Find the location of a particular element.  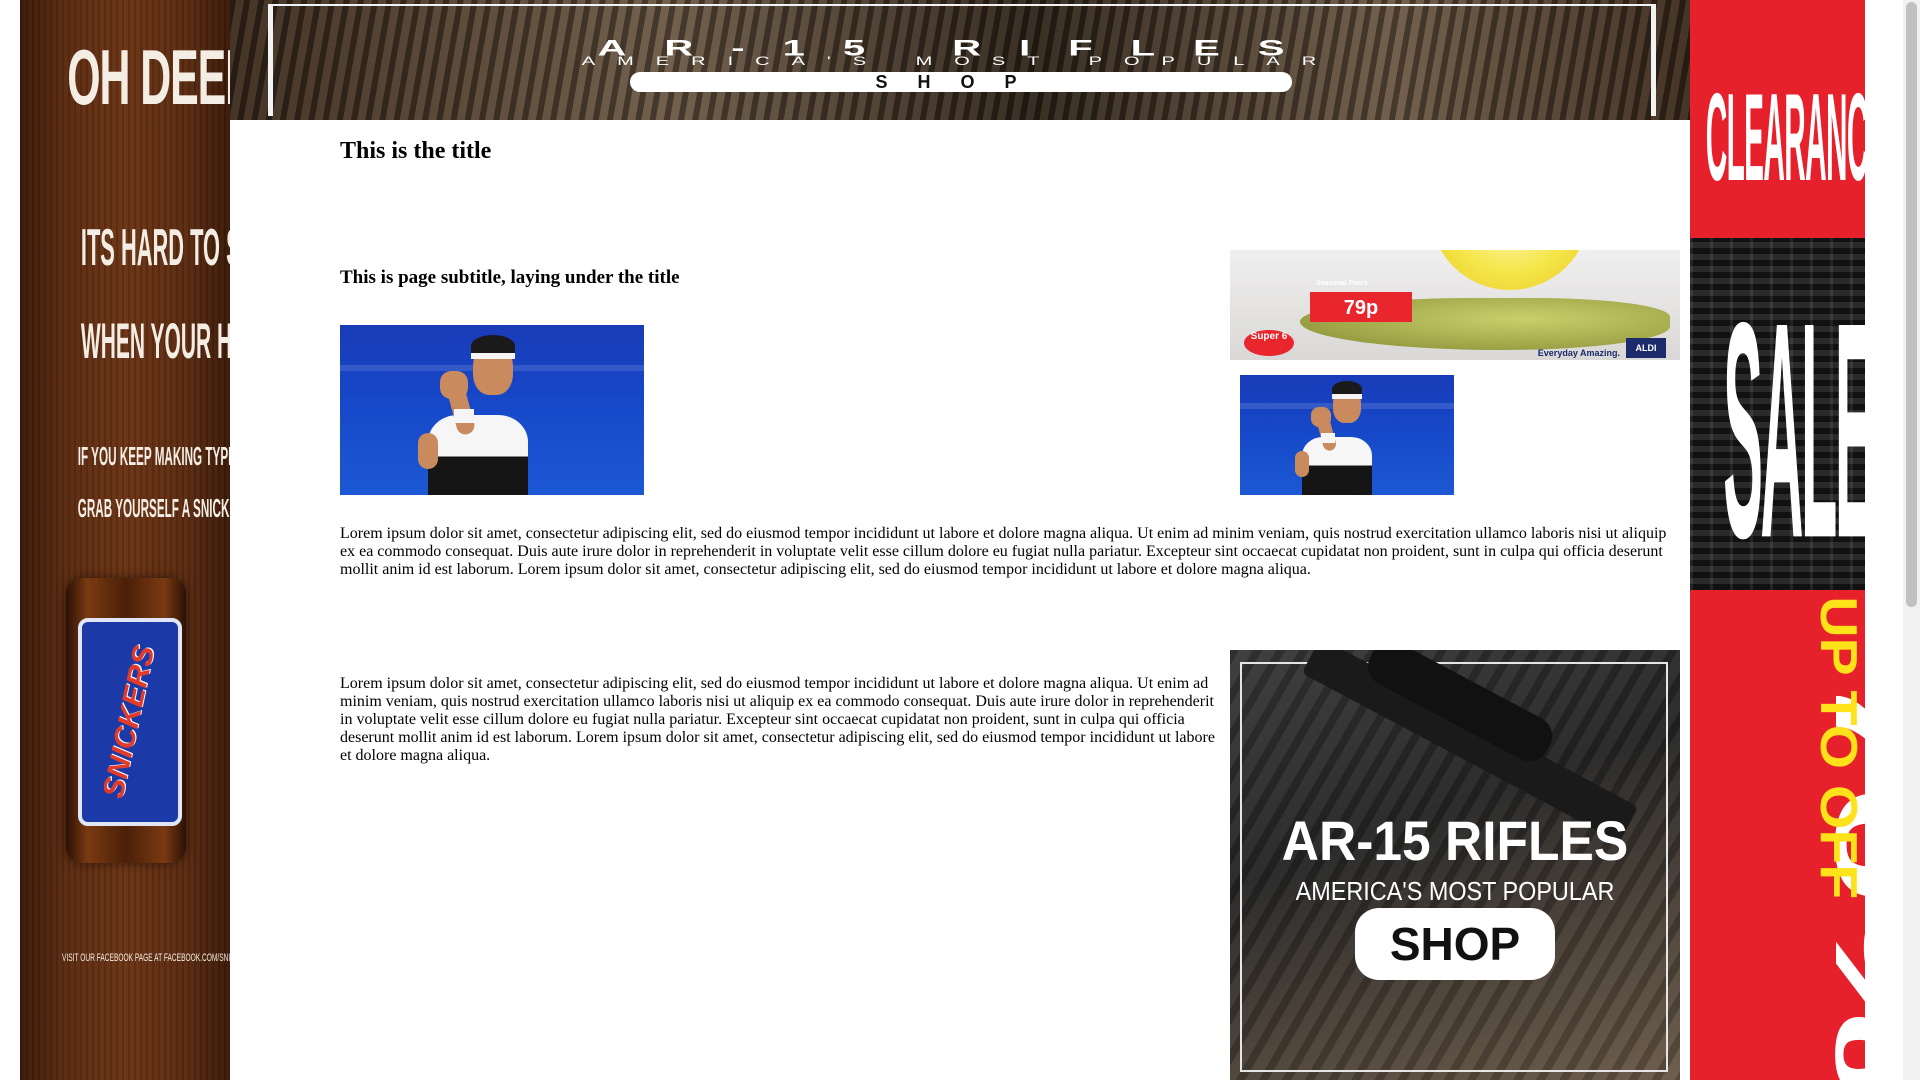

price-value: 79p is located at coordinates (1361, 308).